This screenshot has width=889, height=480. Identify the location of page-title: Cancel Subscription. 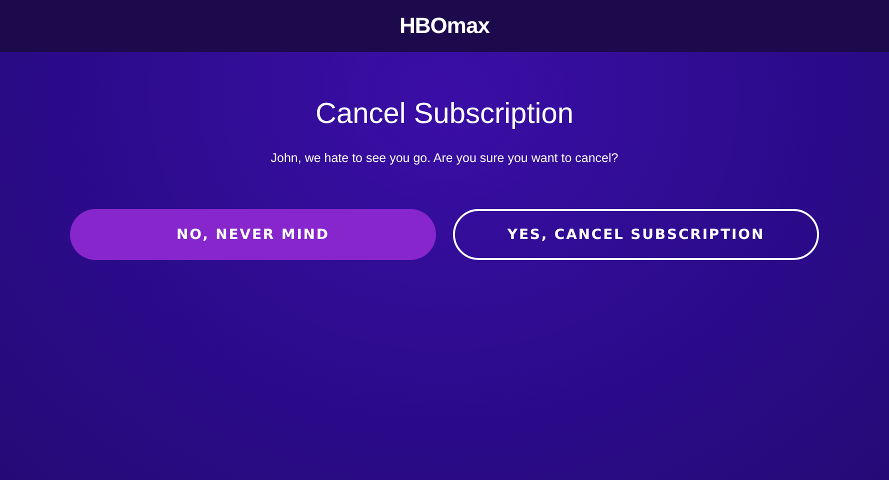
(445, 114).